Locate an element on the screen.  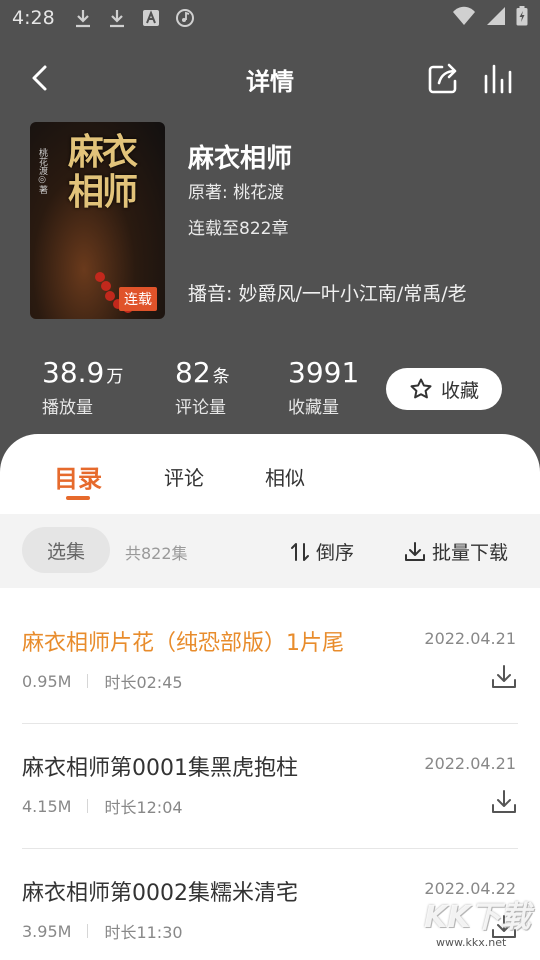
star-icon is located at coordinates (421, 388).